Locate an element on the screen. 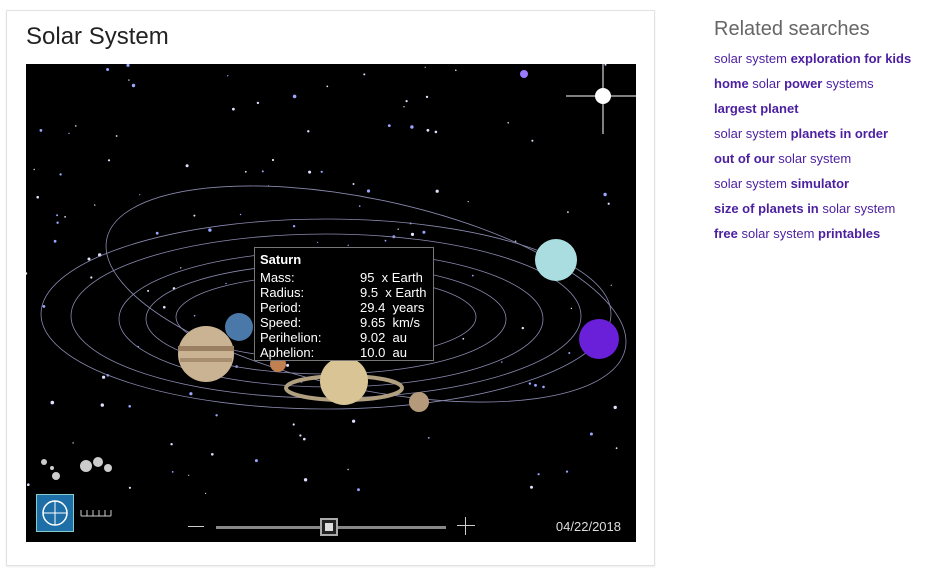  related-search-link: solar system exploration for kids is located at coordinates (816, 63).